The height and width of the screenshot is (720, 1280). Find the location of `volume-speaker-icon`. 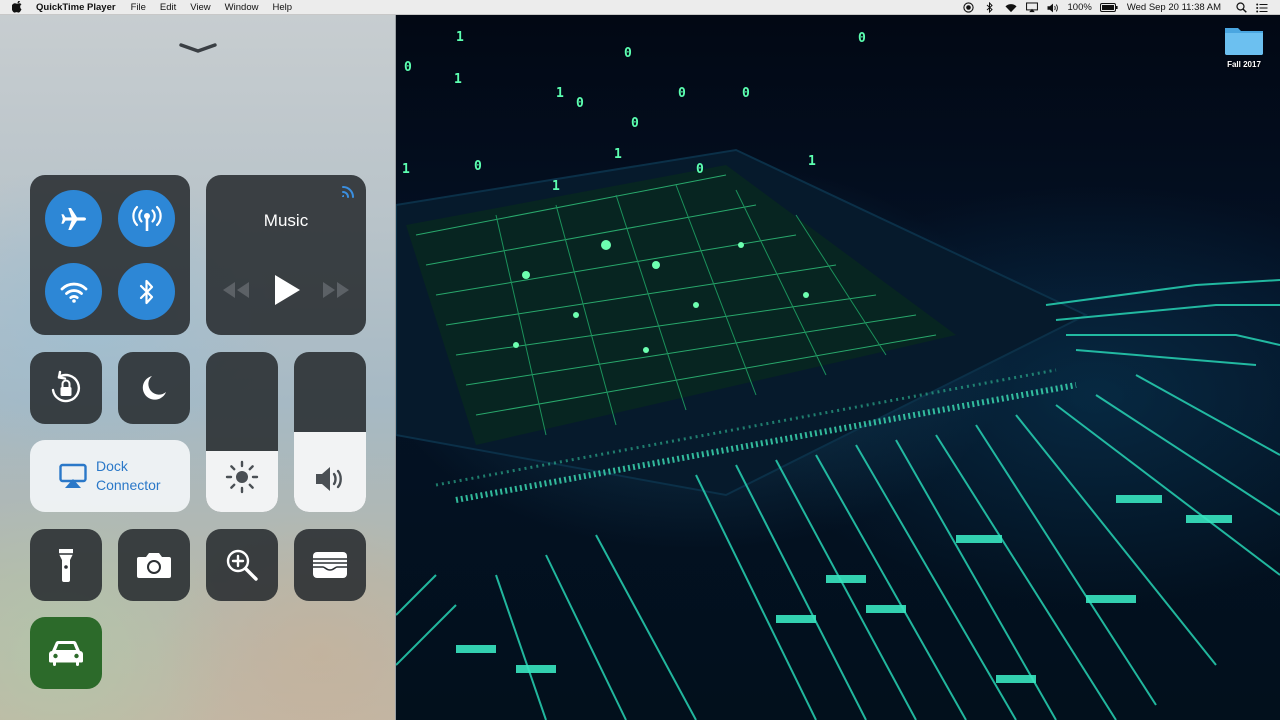

volume-speaker-icon is located at coordinates (329, 479).